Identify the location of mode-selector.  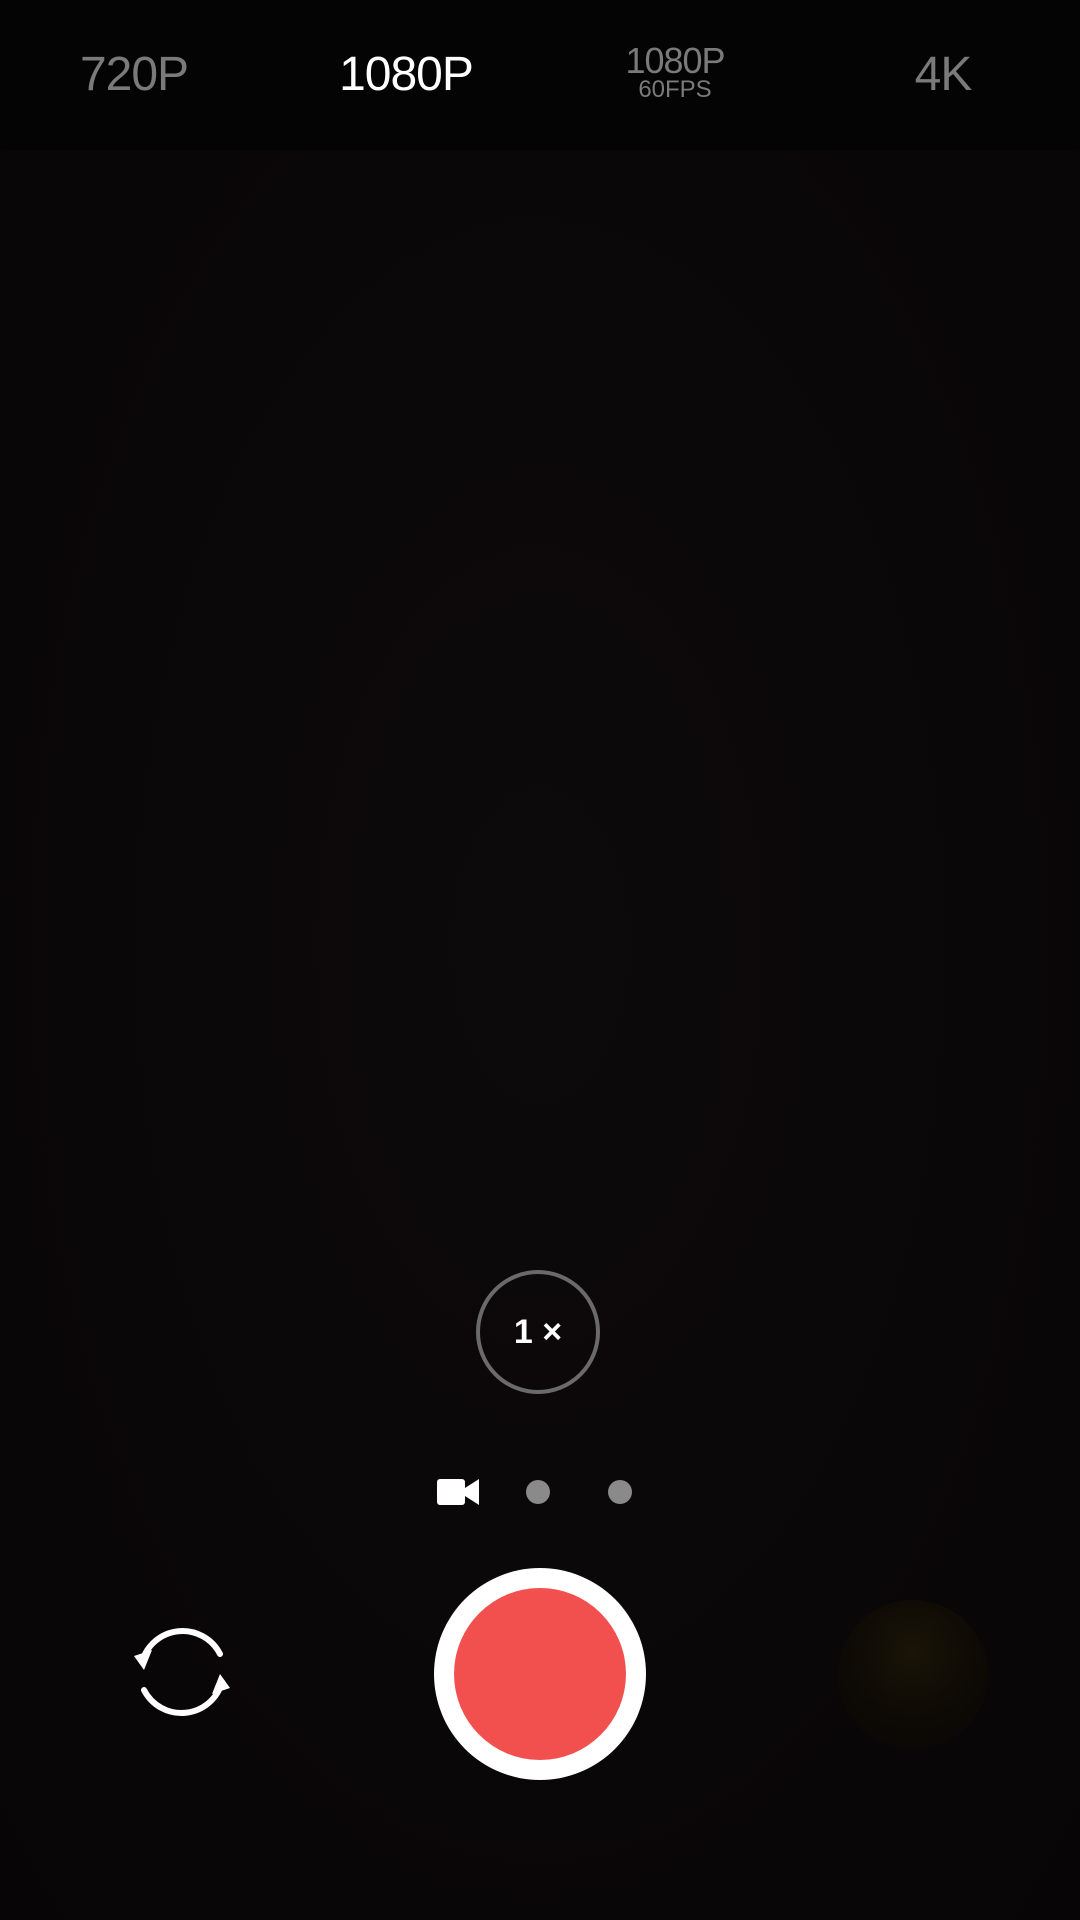
(540, 1492).